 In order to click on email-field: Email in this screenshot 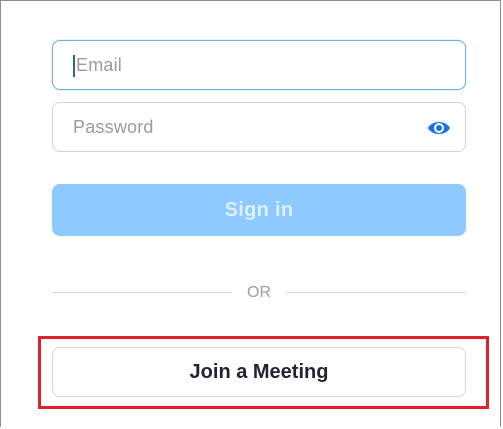, I will do `click(259, 65)`.